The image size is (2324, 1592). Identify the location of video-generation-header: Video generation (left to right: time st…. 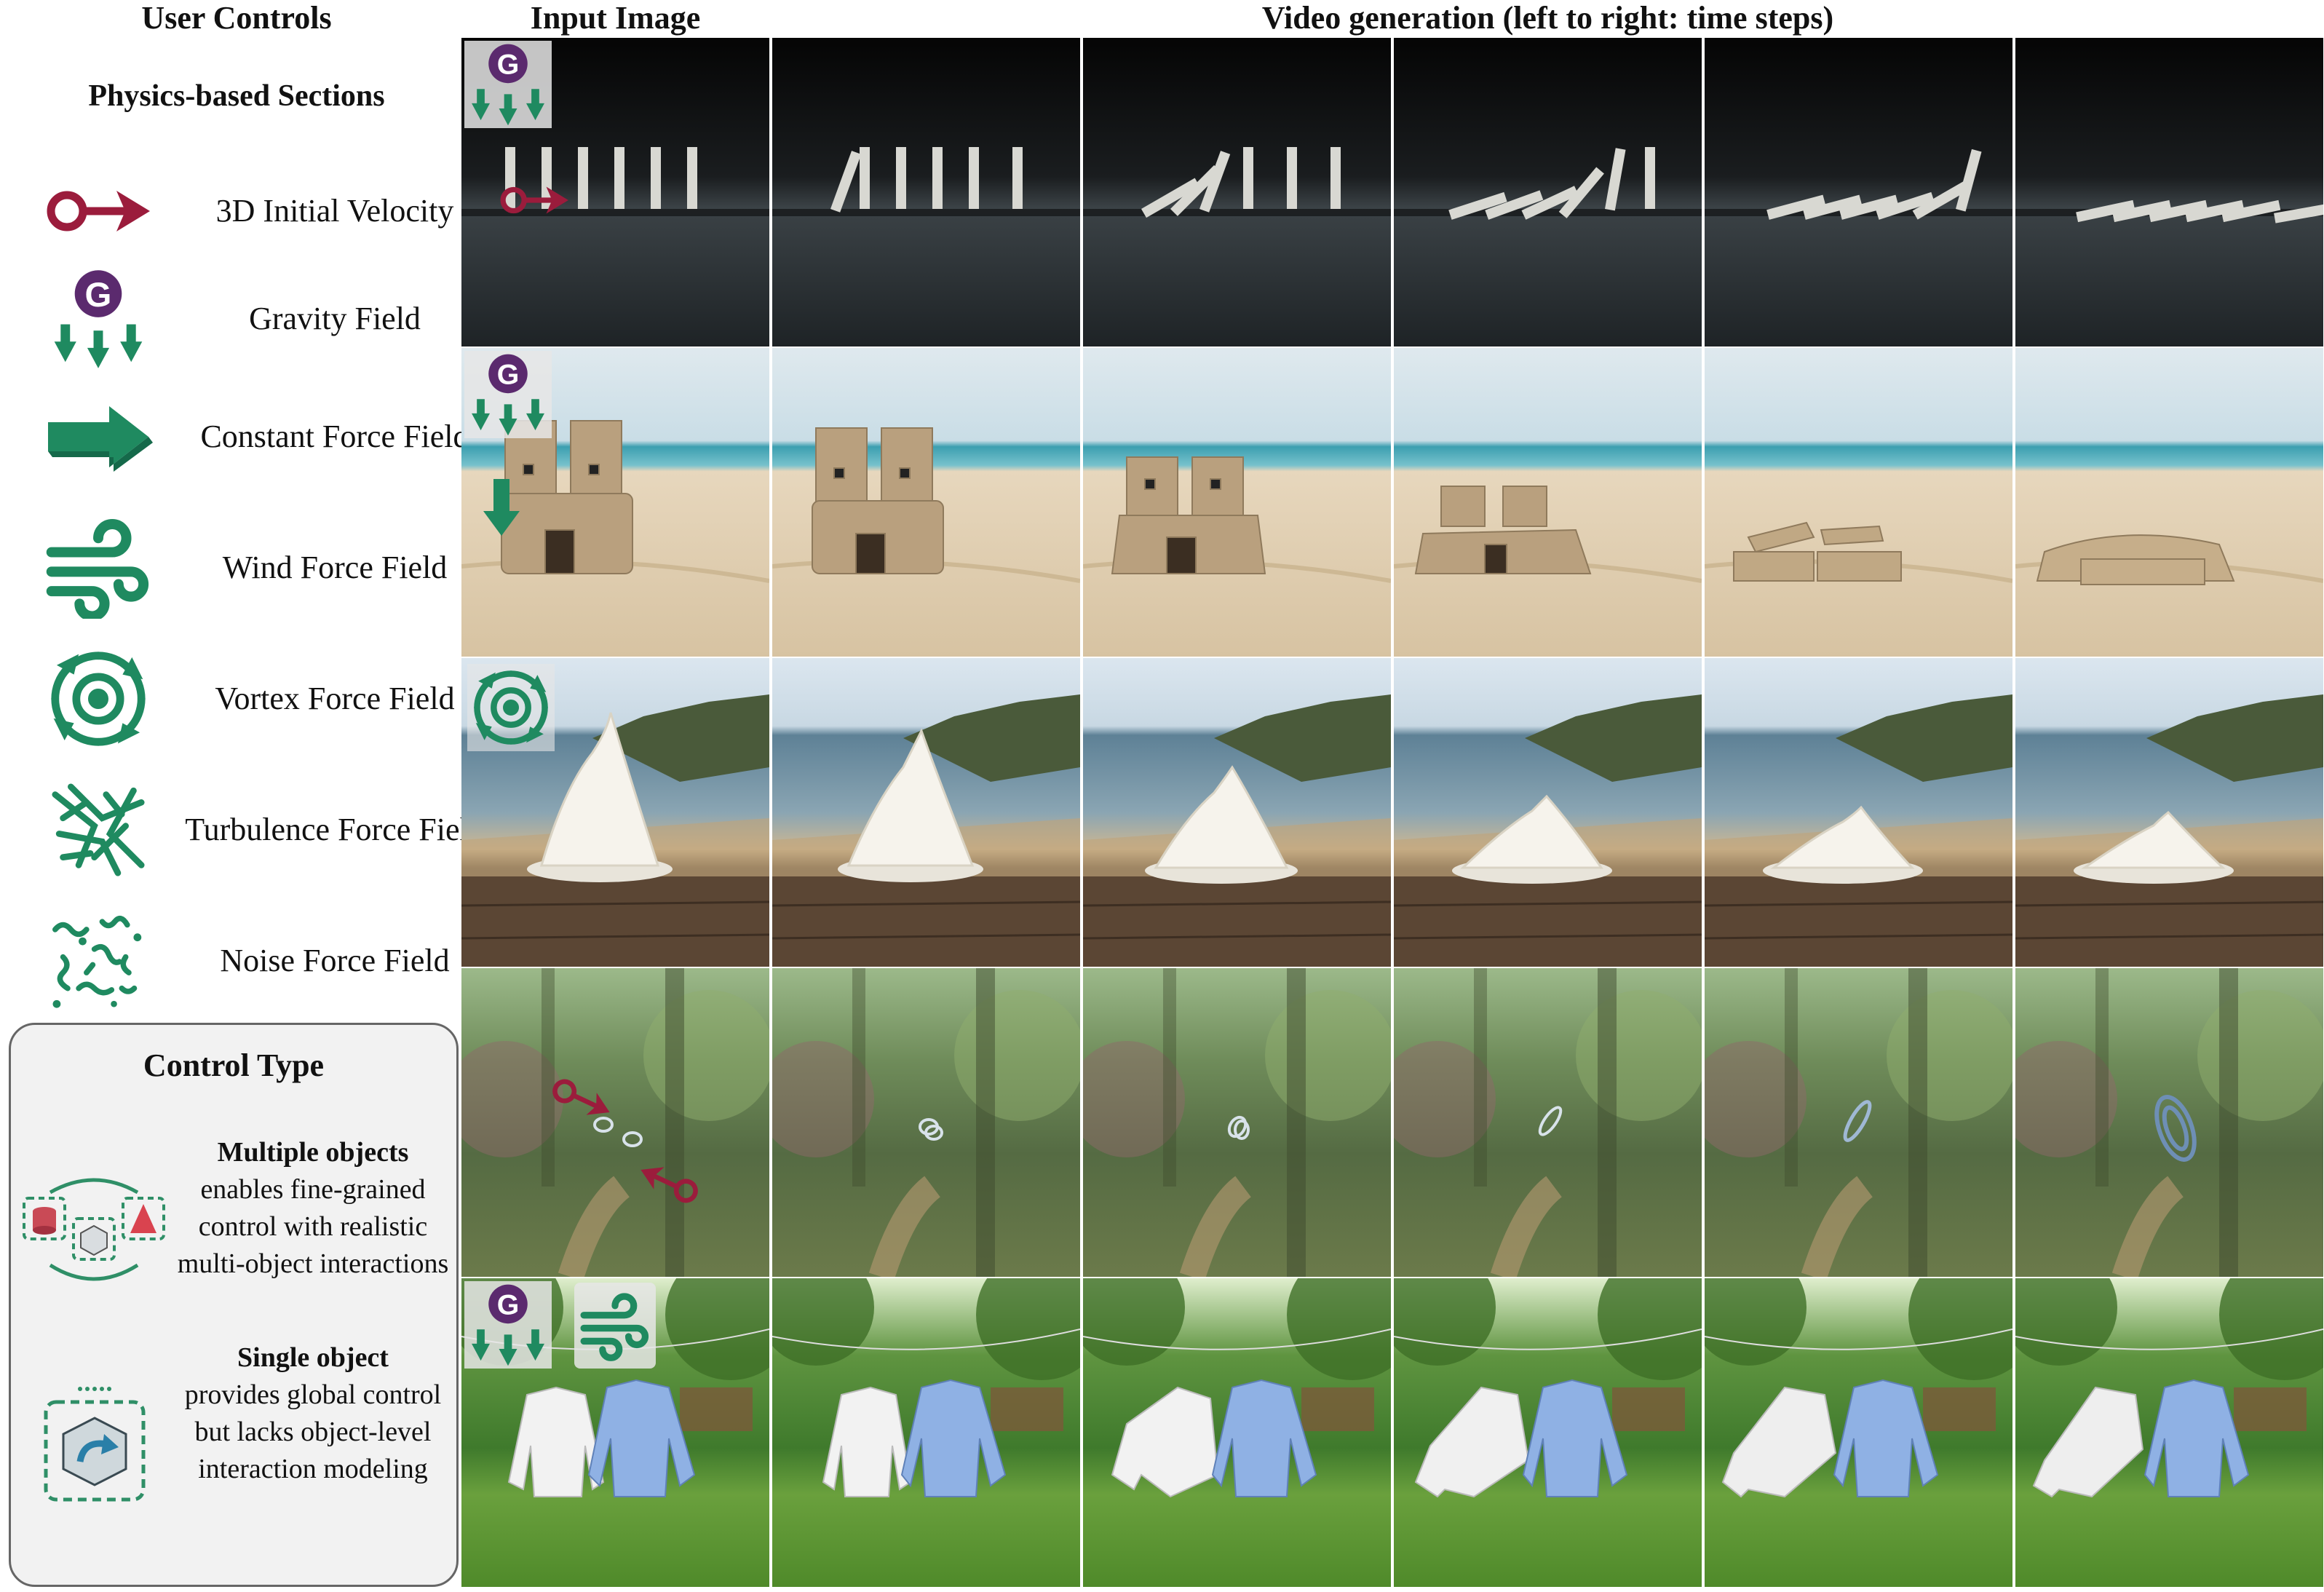
(1547, 18).